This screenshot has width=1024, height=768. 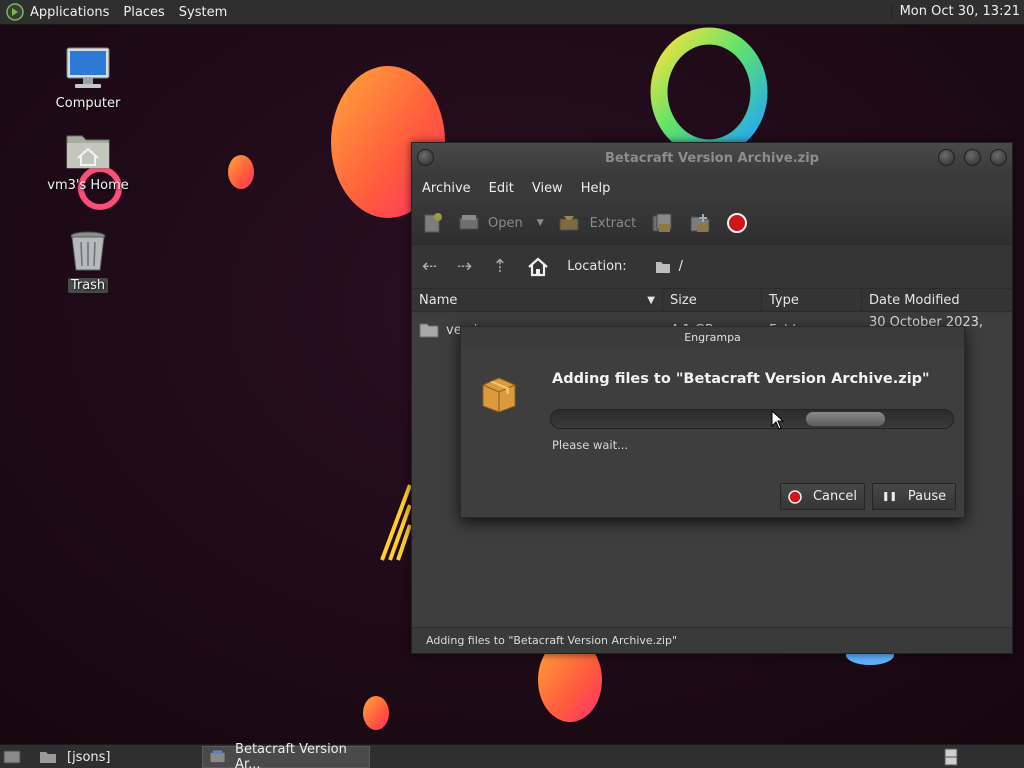 What do you see at coordinates (464, 266) in the screenshot?
I see `forward-arrow-icon: ⇢` at bounding box center [464, 266].